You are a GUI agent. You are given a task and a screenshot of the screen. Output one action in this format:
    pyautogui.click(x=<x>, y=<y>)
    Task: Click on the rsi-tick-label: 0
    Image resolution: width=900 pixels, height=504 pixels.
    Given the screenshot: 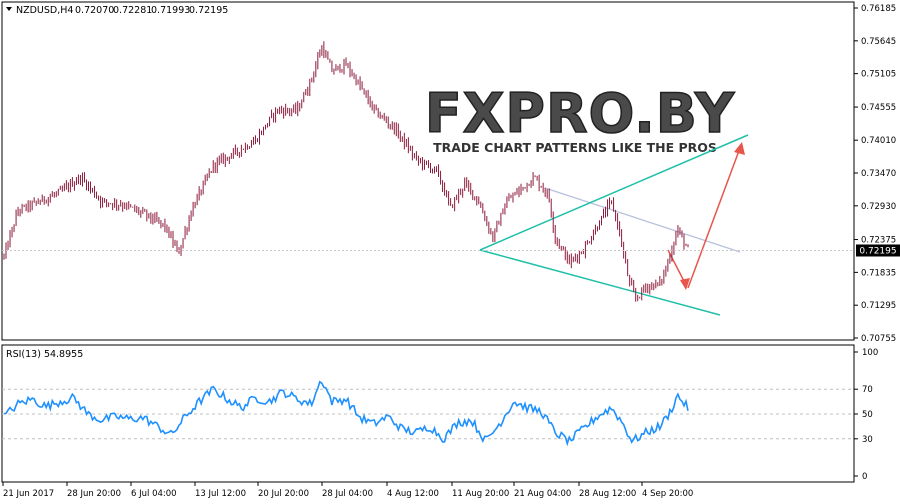 What is the action you would take?
    pyautogui.click(x=864, y=477)
    